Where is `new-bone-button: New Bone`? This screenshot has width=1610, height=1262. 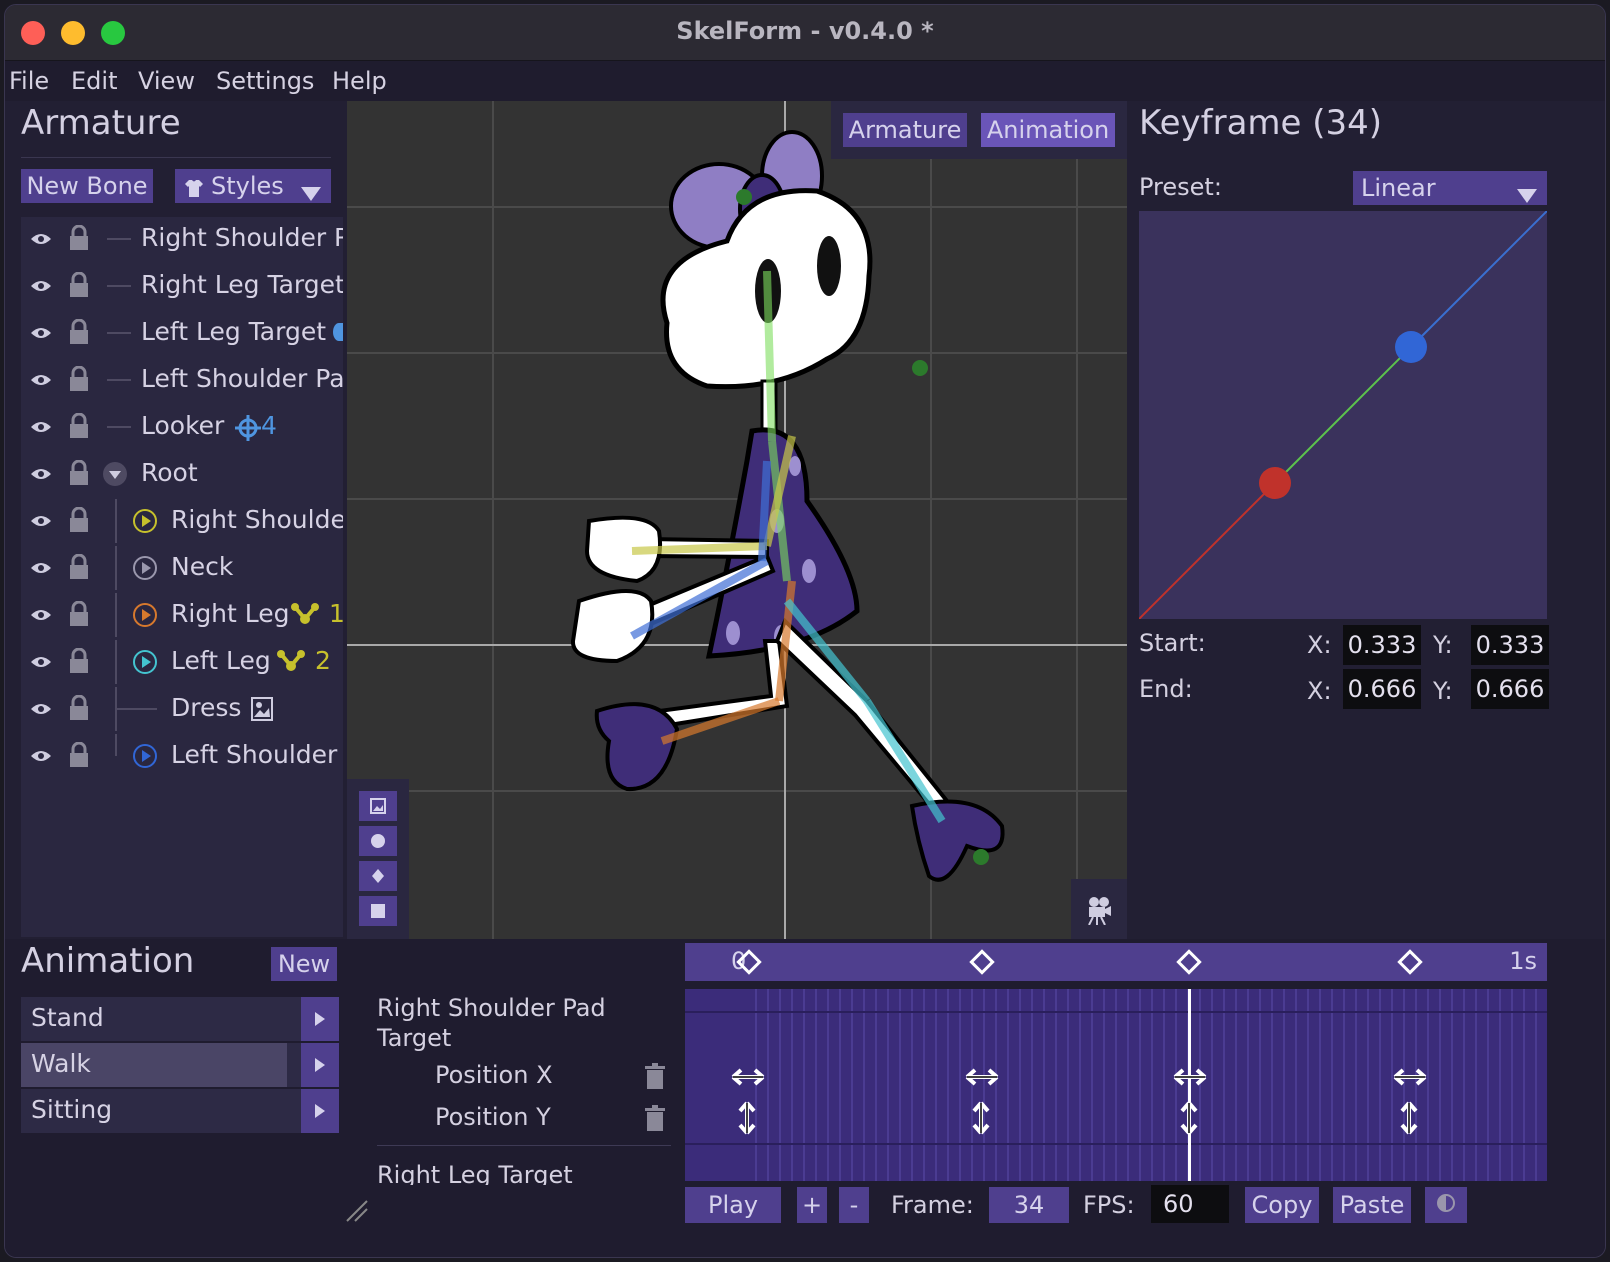
new-bone-button: New Bone is located at coordinates (87, 186).